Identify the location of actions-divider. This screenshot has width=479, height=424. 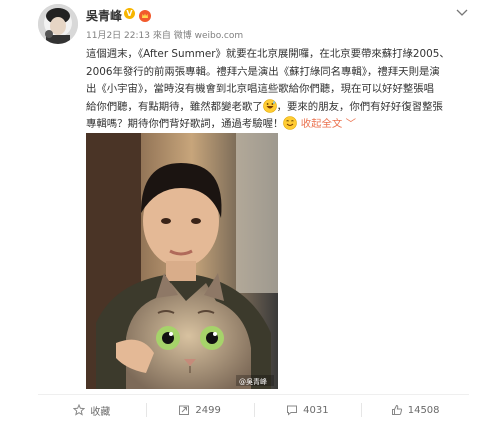
(253, 394).